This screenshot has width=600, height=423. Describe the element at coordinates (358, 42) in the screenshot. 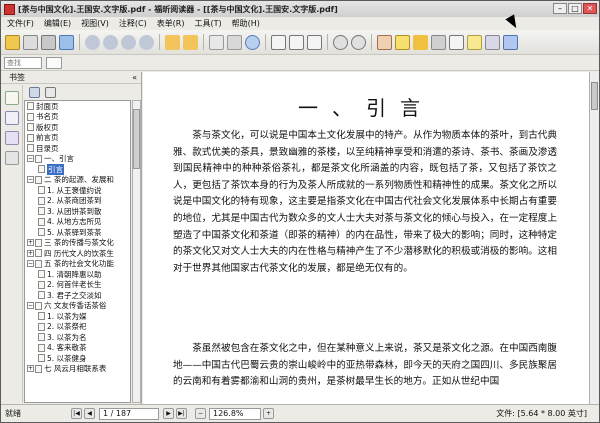

I see `zoom-in-icon` at that location.